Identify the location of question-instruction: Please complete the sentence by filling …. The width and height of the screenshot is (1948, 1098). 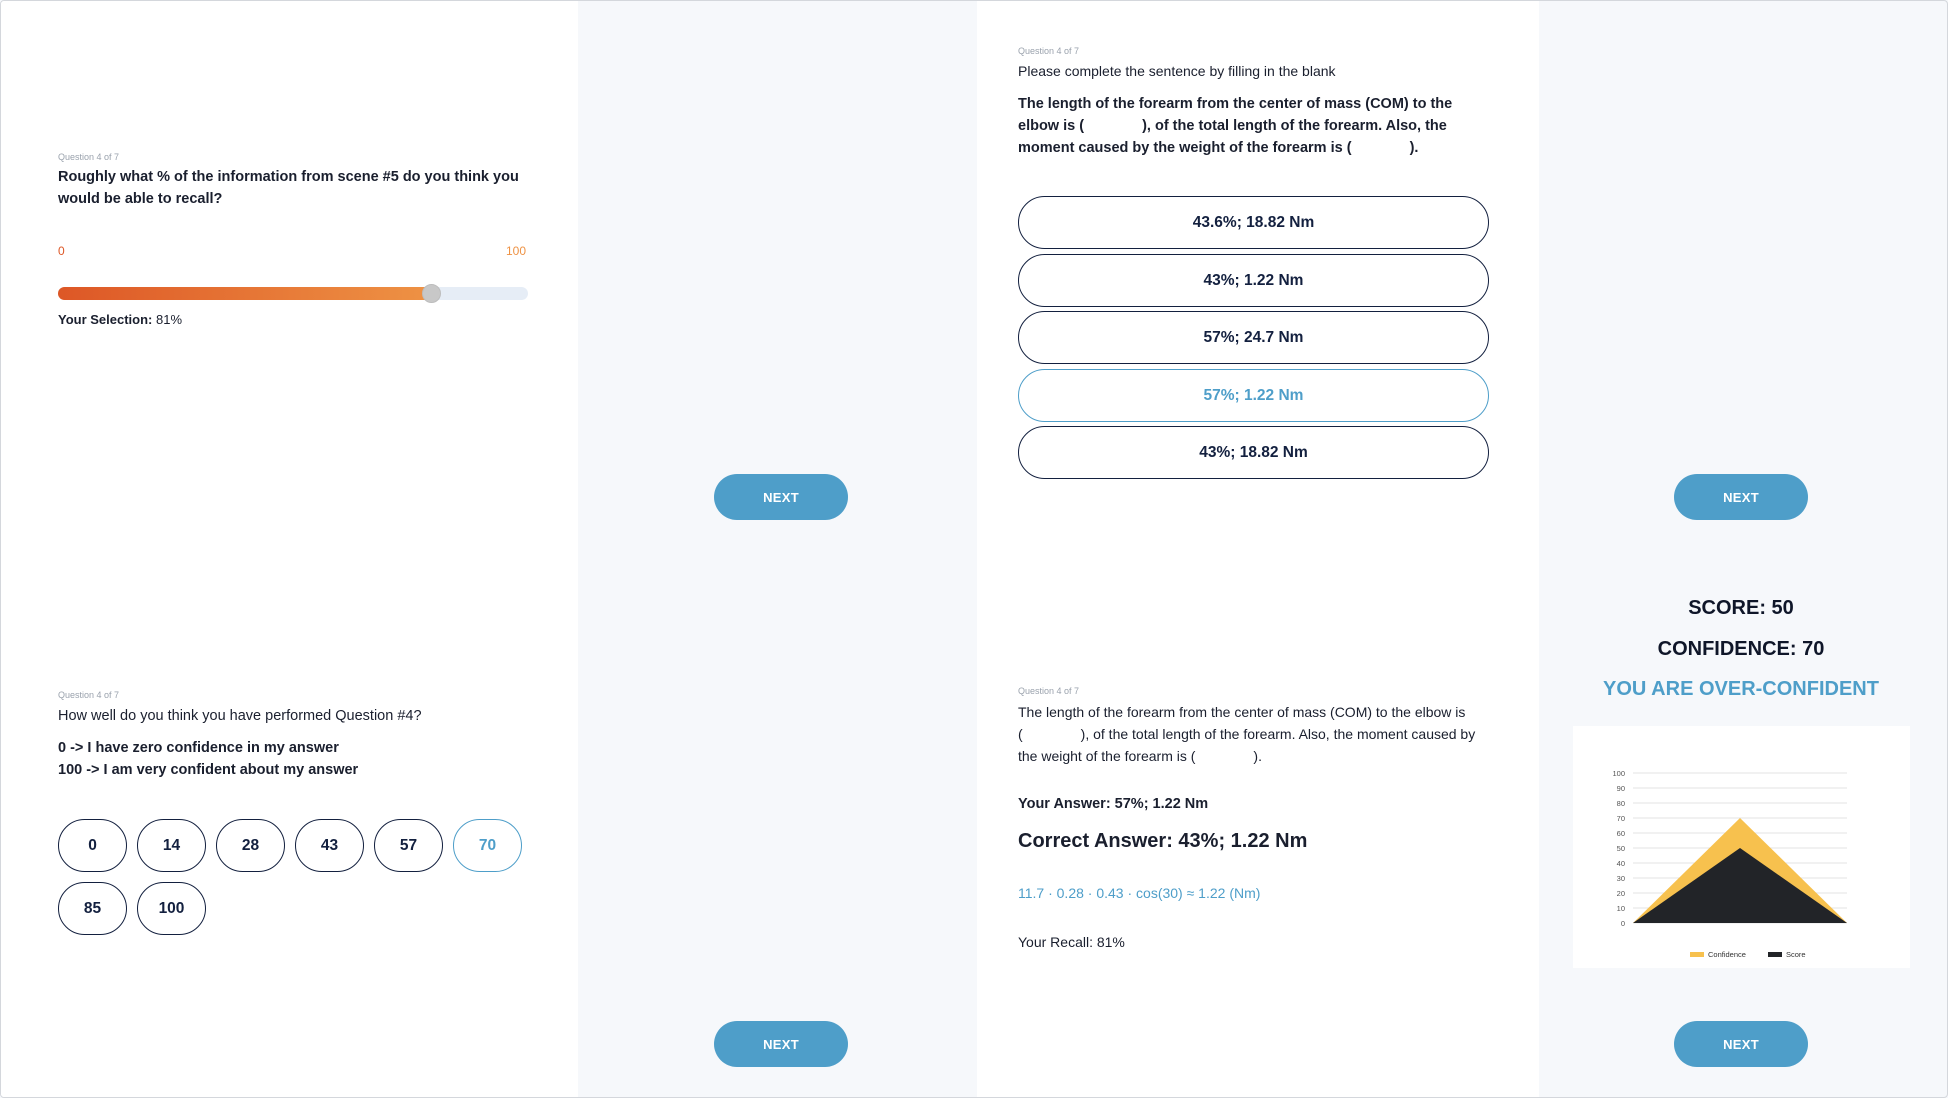
(1177, 71).